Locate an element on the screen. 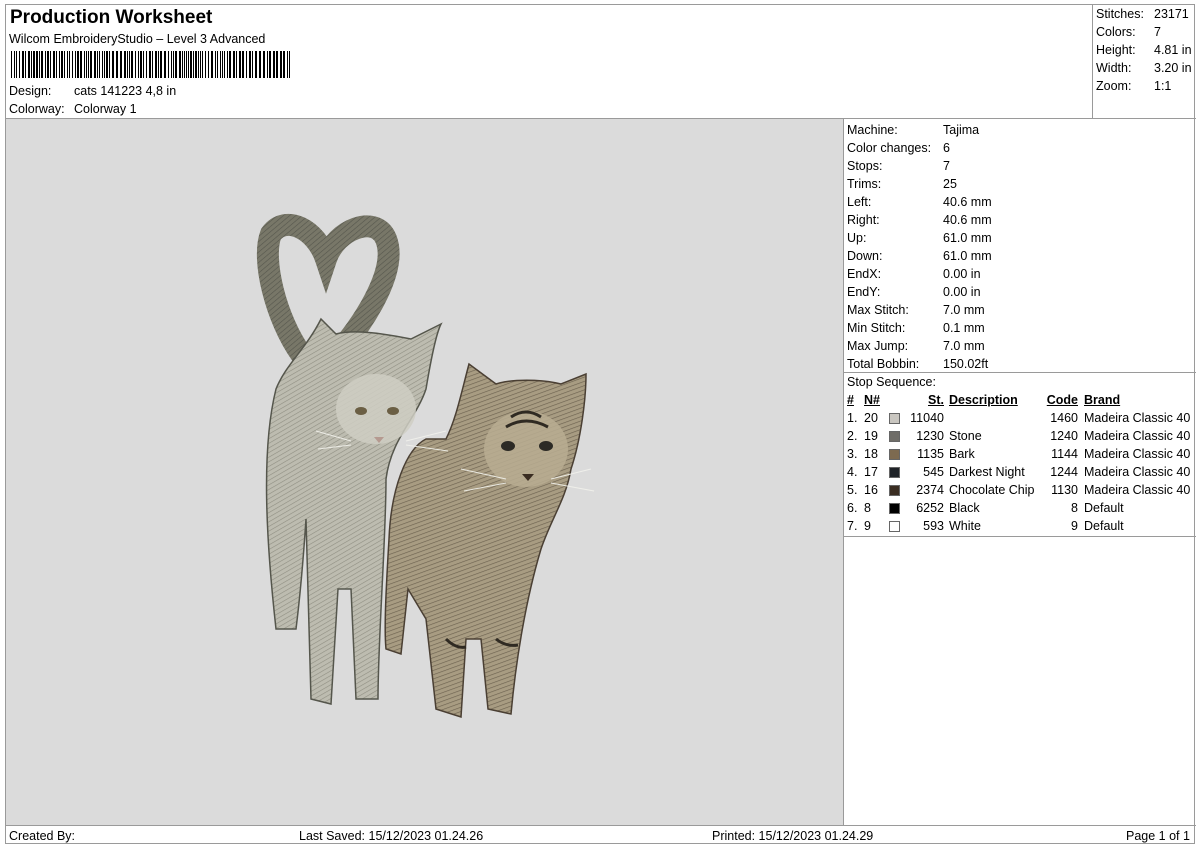 Image resolution: width=1200 pixels, height=848 pixels. info-label: Max Stitch: is located at coordinates (878, 310).